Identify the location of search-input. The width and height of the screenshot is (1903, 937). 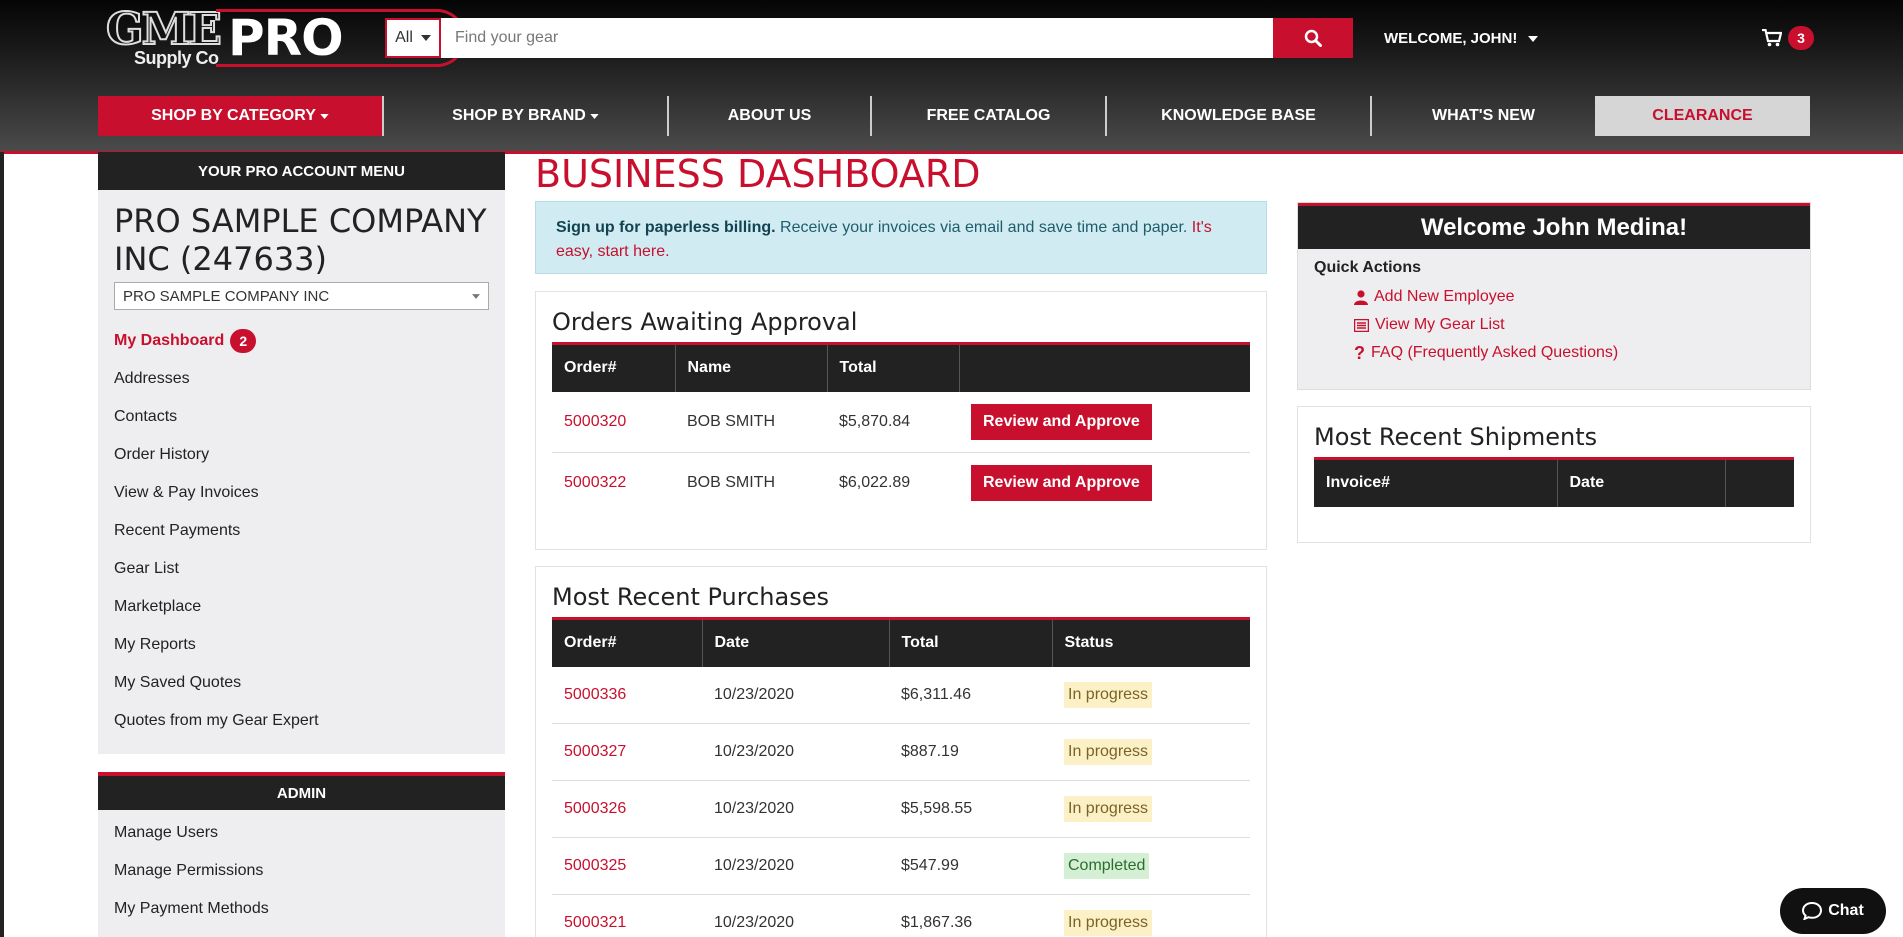
(857, 38).